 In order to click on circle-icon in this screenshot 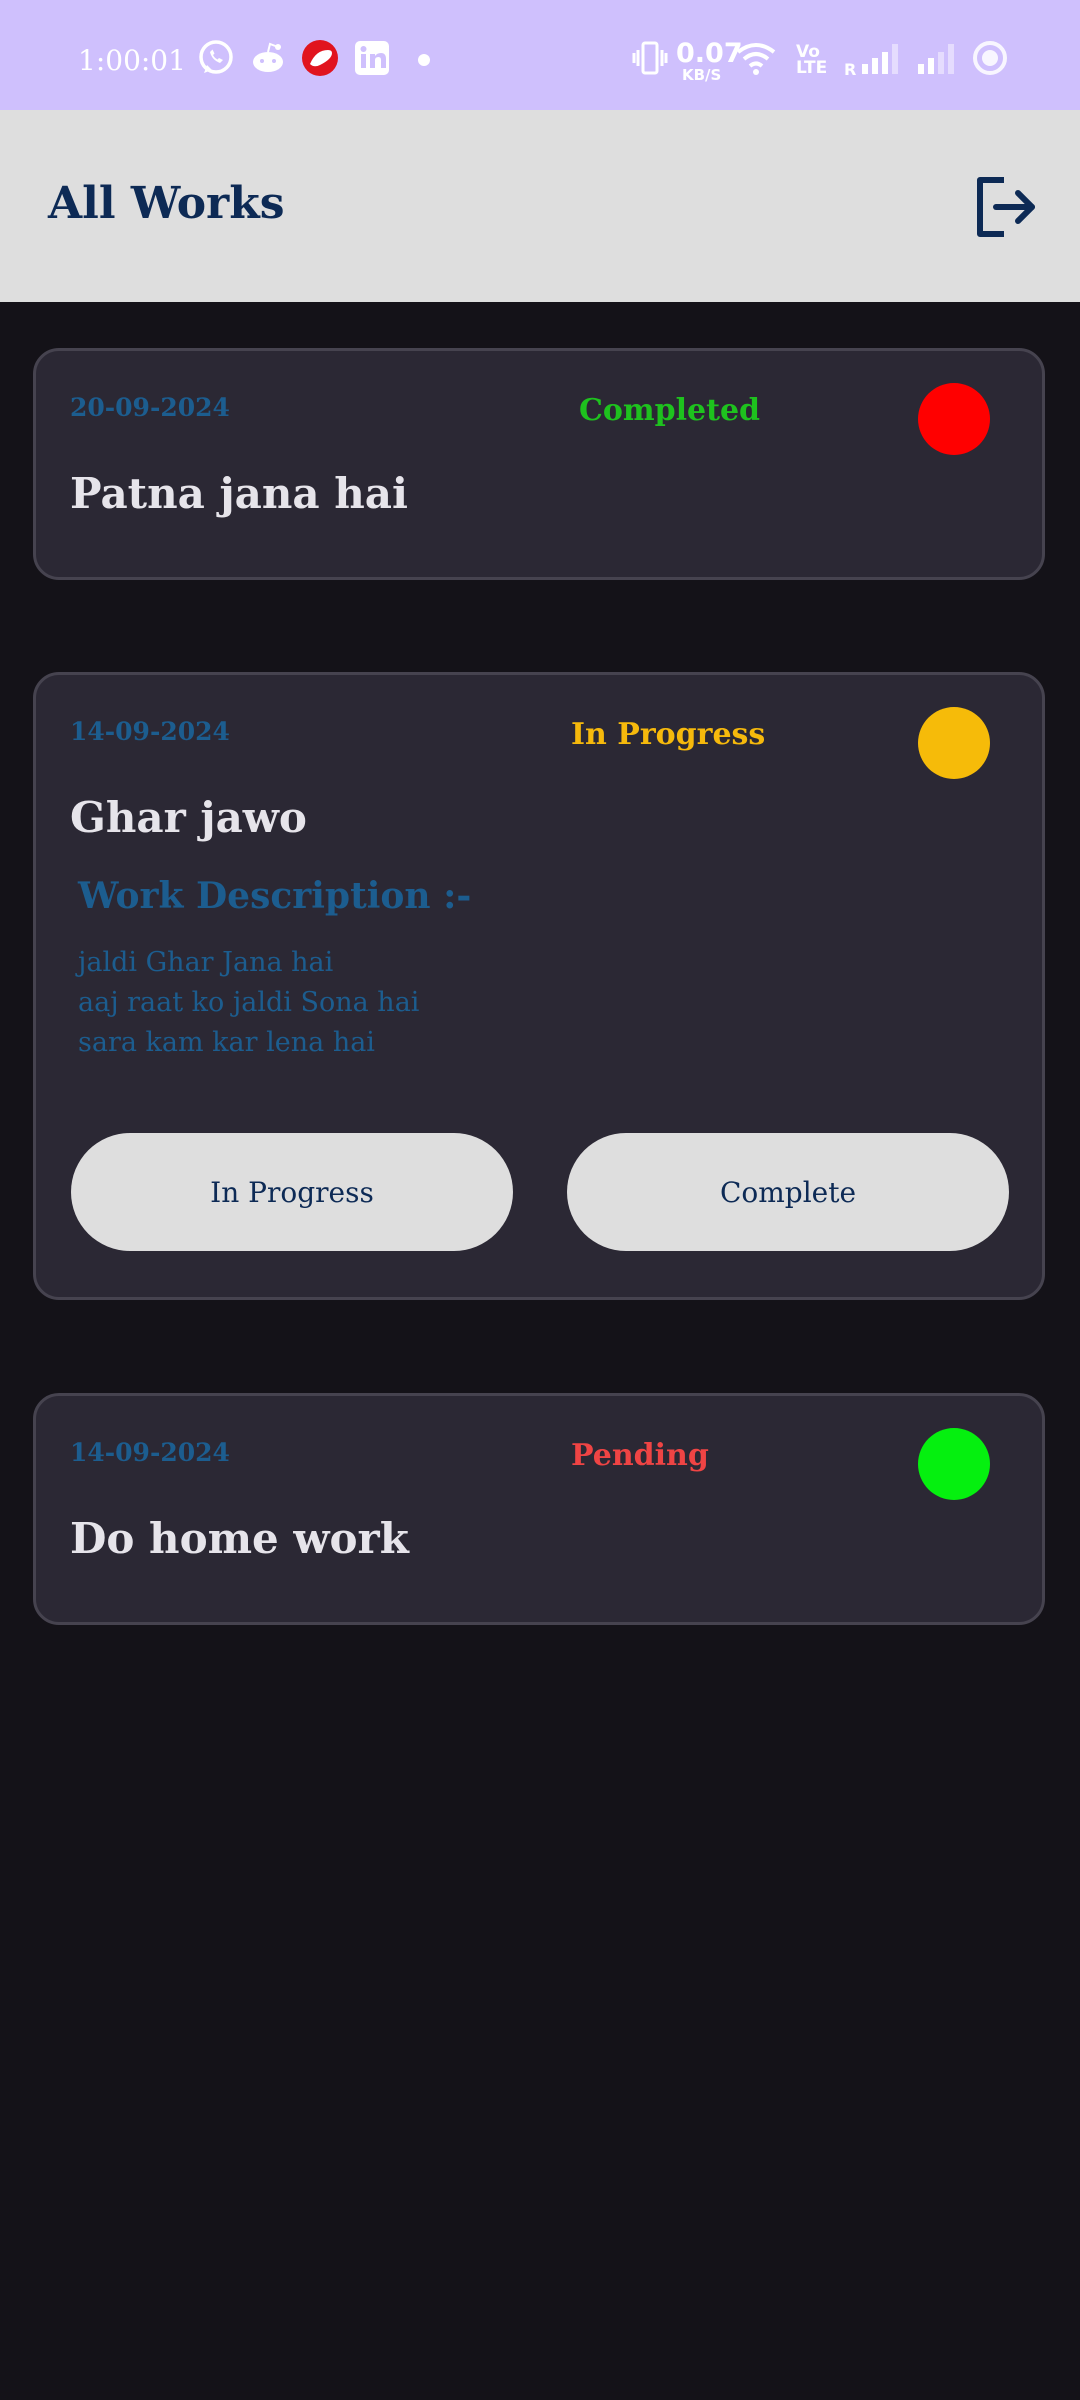, I will do `click(990, 58)`.